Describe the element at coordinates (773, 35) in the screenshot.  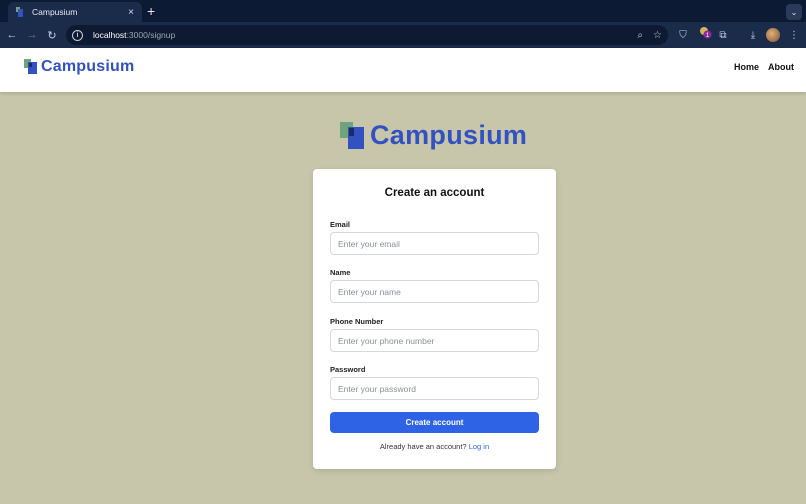
I see `profile-avatar` at that location.